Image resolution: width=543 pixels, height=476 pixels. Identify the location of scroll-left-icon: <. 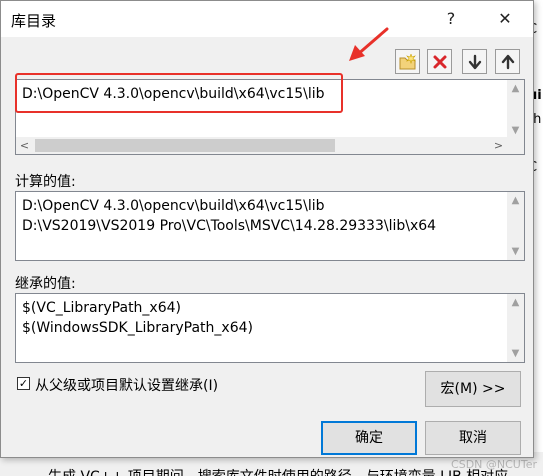
(24, 145).